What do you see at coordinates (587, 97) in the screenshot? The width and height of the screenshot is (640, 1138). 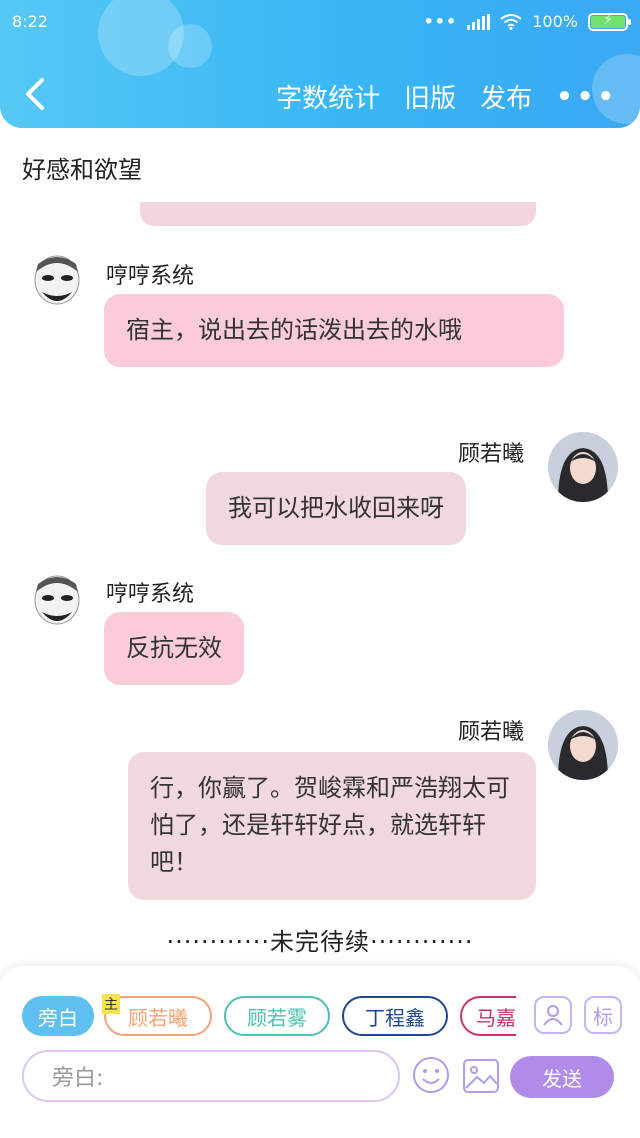 I see `more-icon: •••` at bounding box center [587, 97].